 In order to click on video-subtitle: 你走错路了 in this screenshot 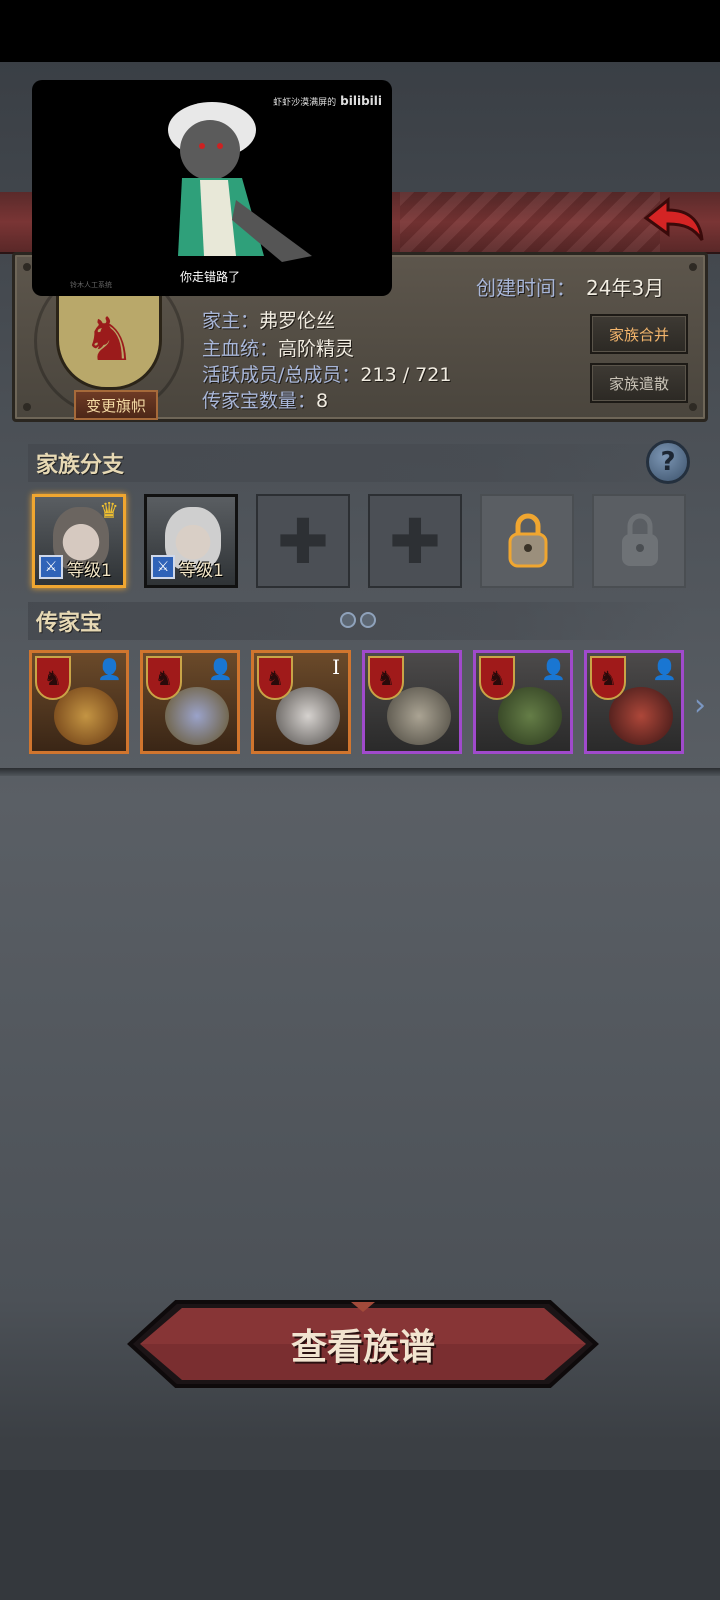, I will do `click(210, 277)`.